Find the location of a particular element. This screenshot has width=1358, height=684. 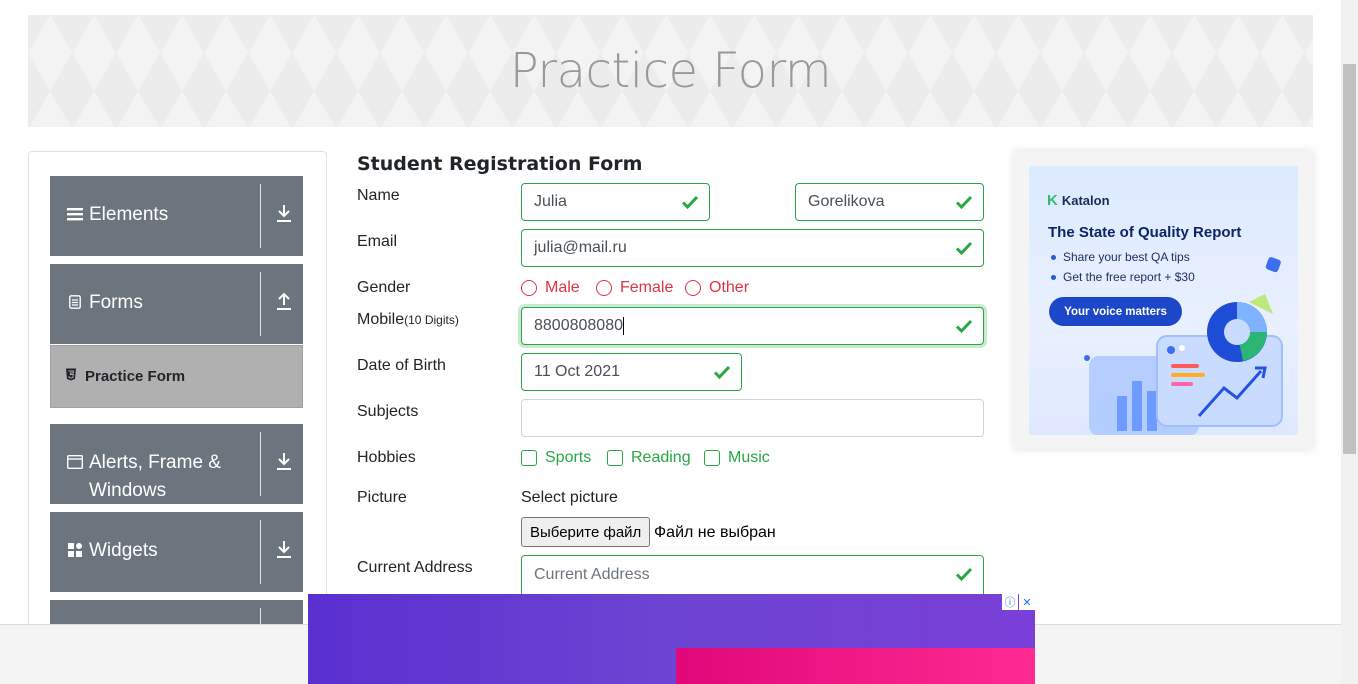

checkbox-label: Music is located at coordinates (749, 457).